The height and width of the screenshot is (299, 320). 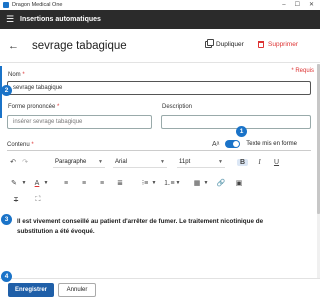 What do you see at coordinates (38, 200) in the screenshot?
I see `fullscreen-icon: ⛶` at bounding box center [38, 200].